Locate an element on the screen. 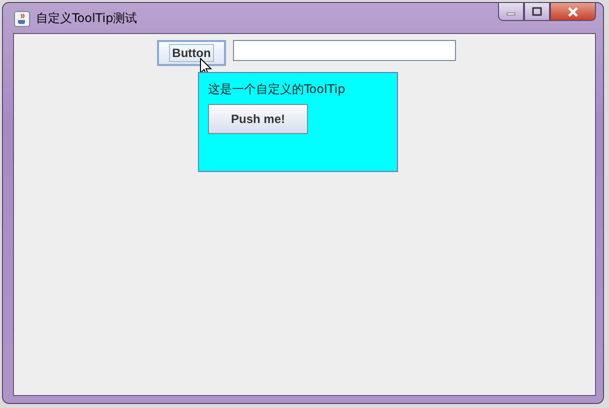 The width and height of the screenshot is (609, 408). close-icon is located at coordinates (573, 11).